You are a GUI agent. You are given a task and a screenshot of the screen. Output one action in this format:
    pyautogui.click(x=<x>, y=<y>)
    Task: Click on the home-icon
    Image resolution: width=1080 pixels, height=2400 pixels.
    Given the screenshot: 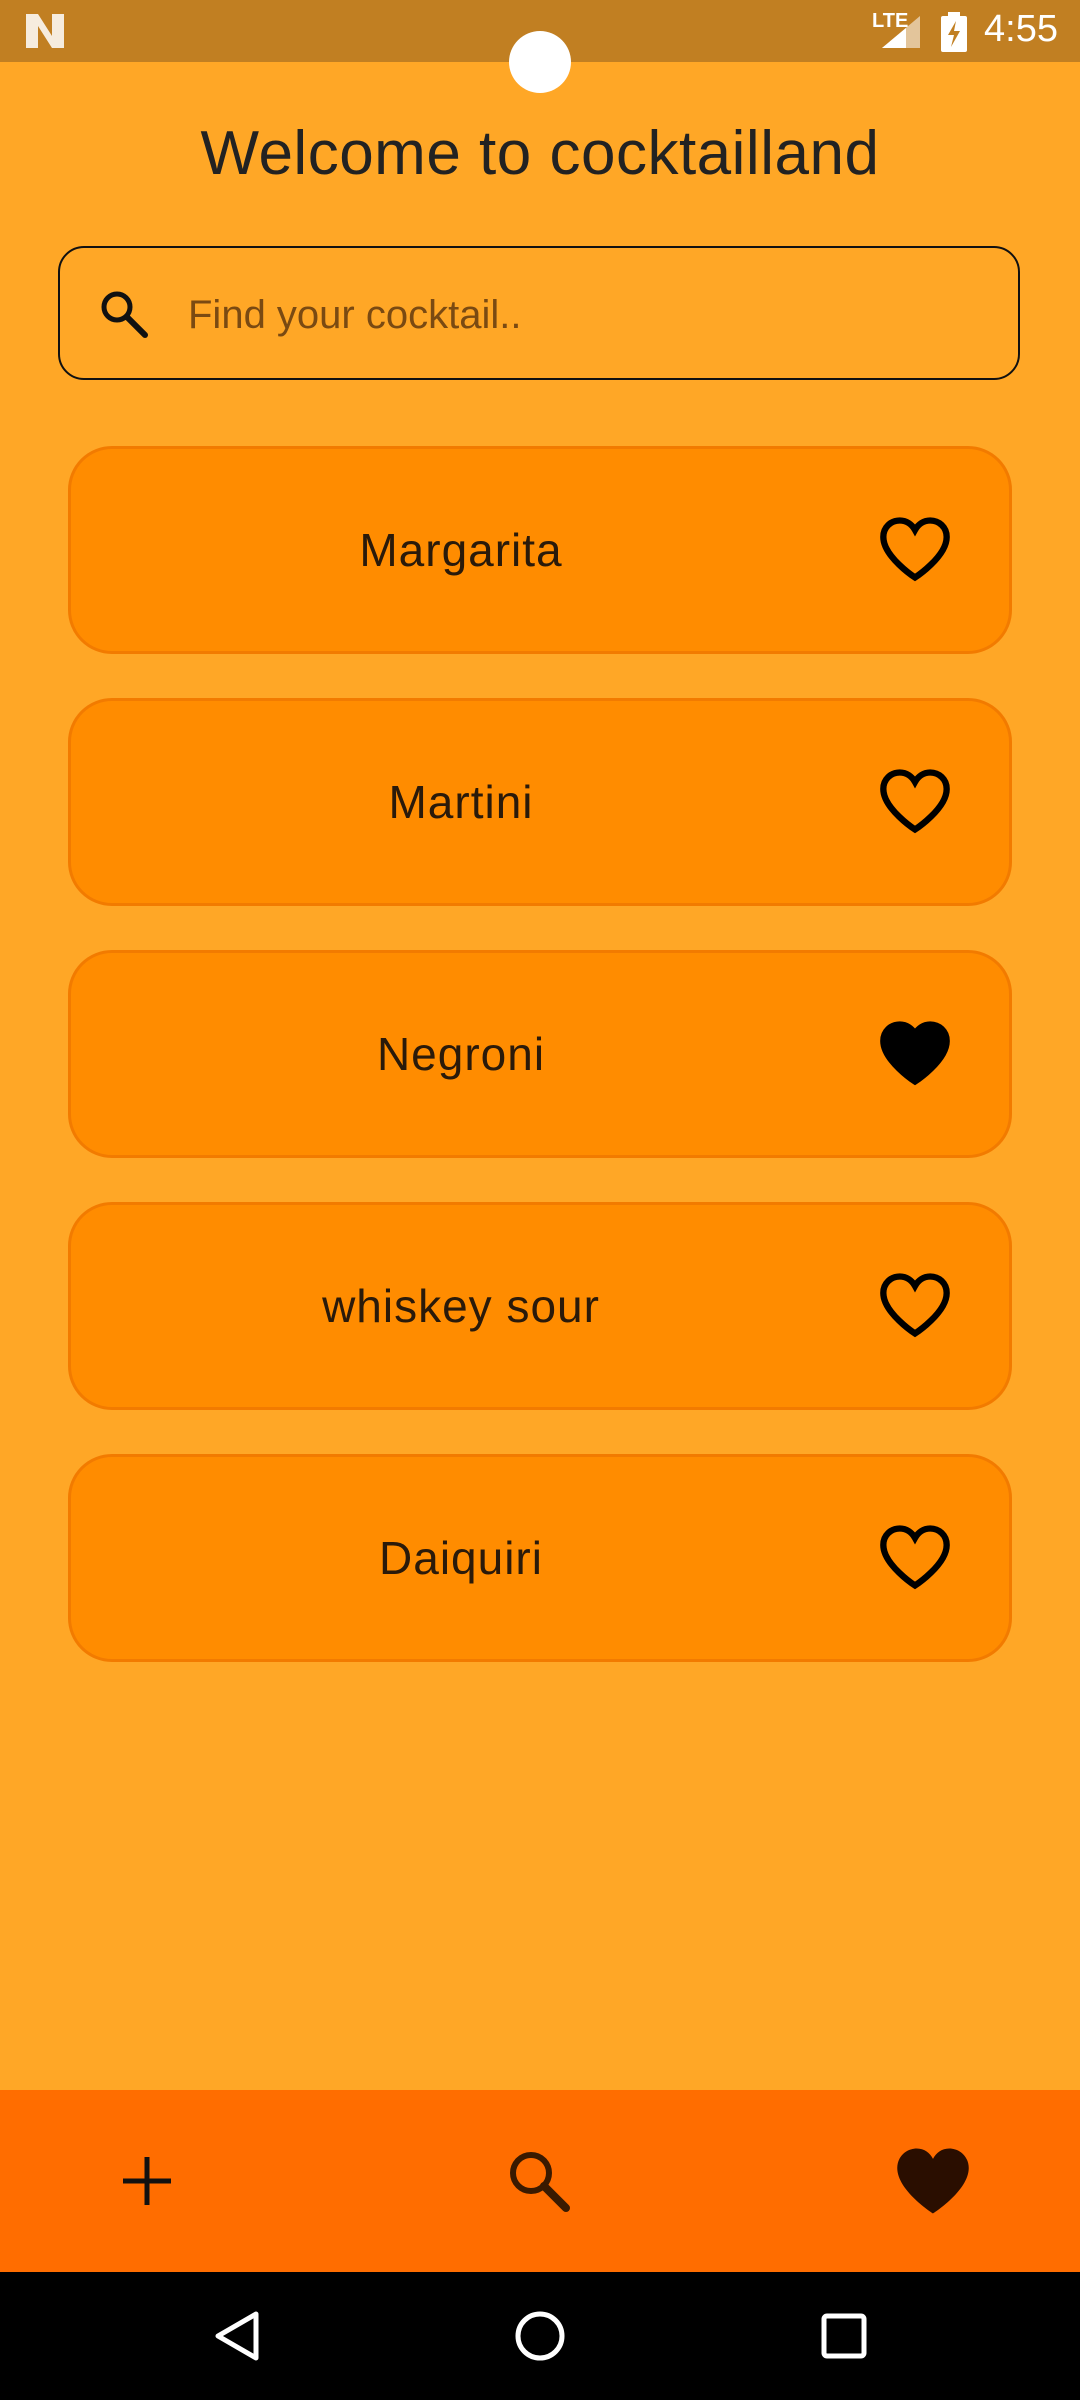 What is the action you would take?
    pyautogui.click(x=540, y=2336)
    